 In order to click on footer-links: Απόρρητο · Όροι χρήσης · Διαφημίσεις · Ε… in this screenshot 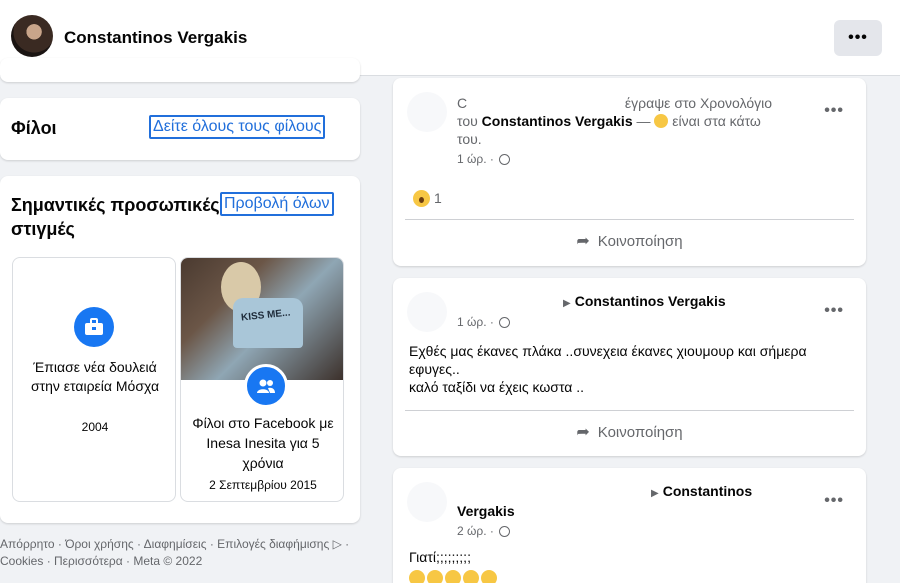, I will do `click(181, 553)`.